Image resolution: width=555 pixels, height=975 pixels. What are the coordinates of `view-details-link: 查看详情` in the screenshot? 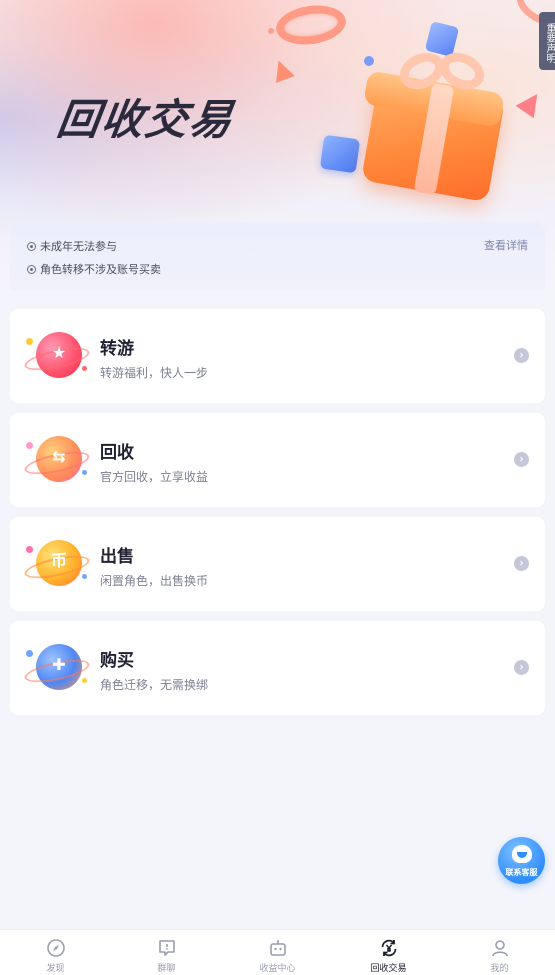 It's located at (506, 245).